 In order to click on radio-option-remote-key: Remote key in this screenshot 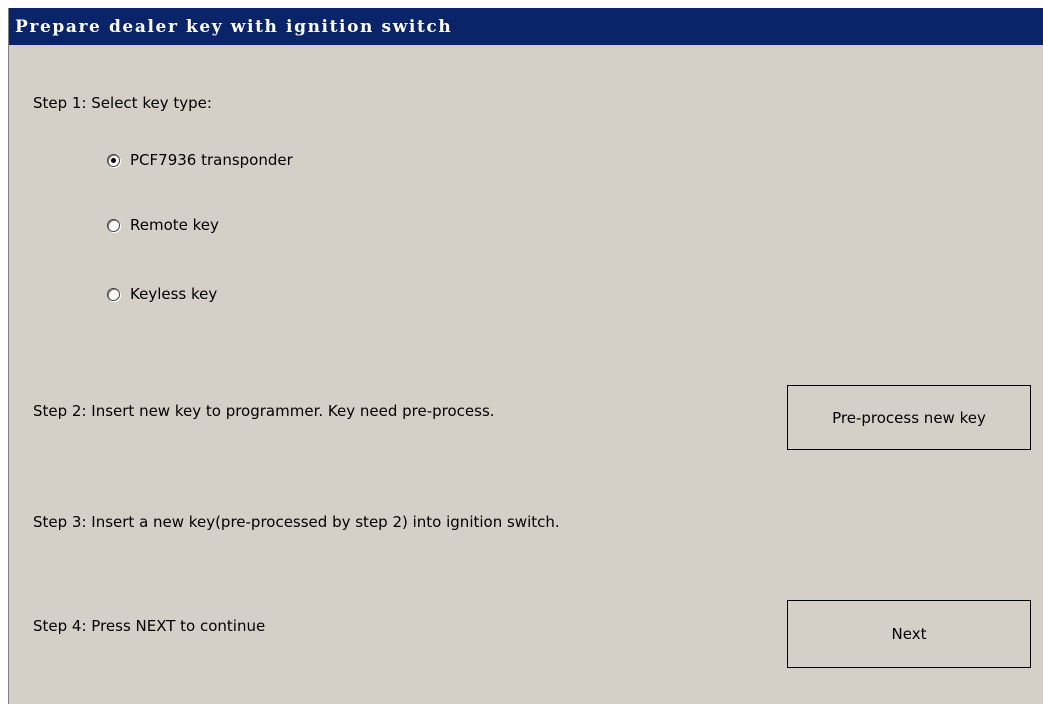, I will do `click(163, 225)`.